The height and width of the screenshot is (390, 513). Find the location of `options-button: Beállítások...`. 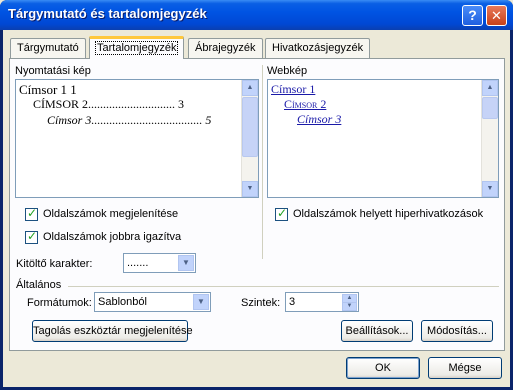

options-button: Beállítások... is located at coordinates (377, 331).